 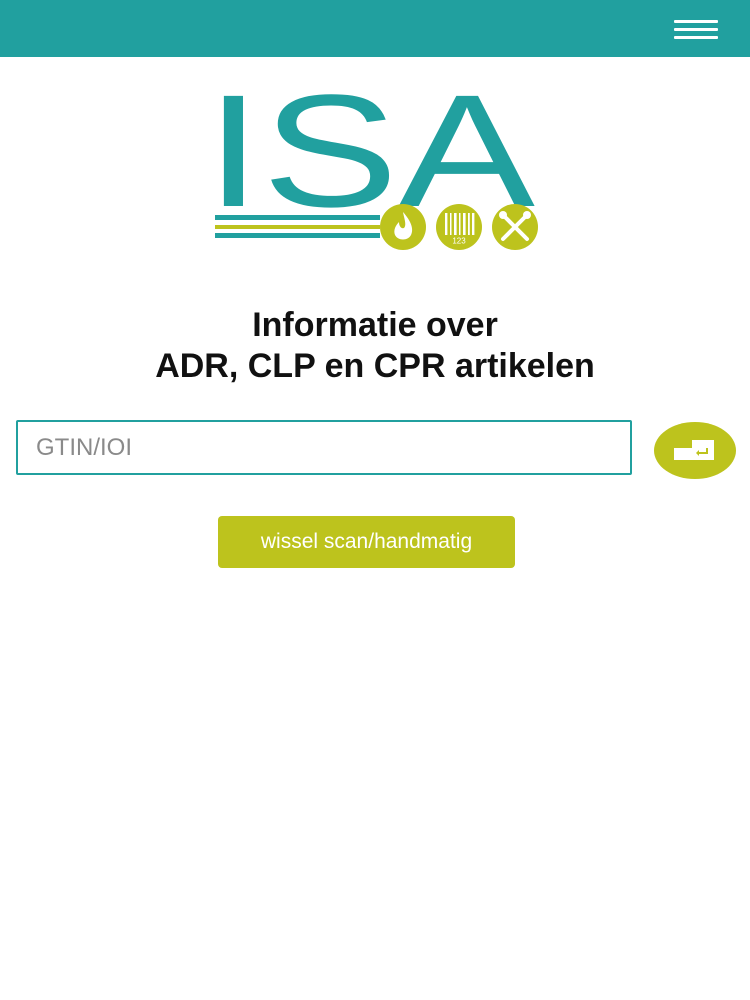 I want to click on tools-icon, so click(x=515, y=227).